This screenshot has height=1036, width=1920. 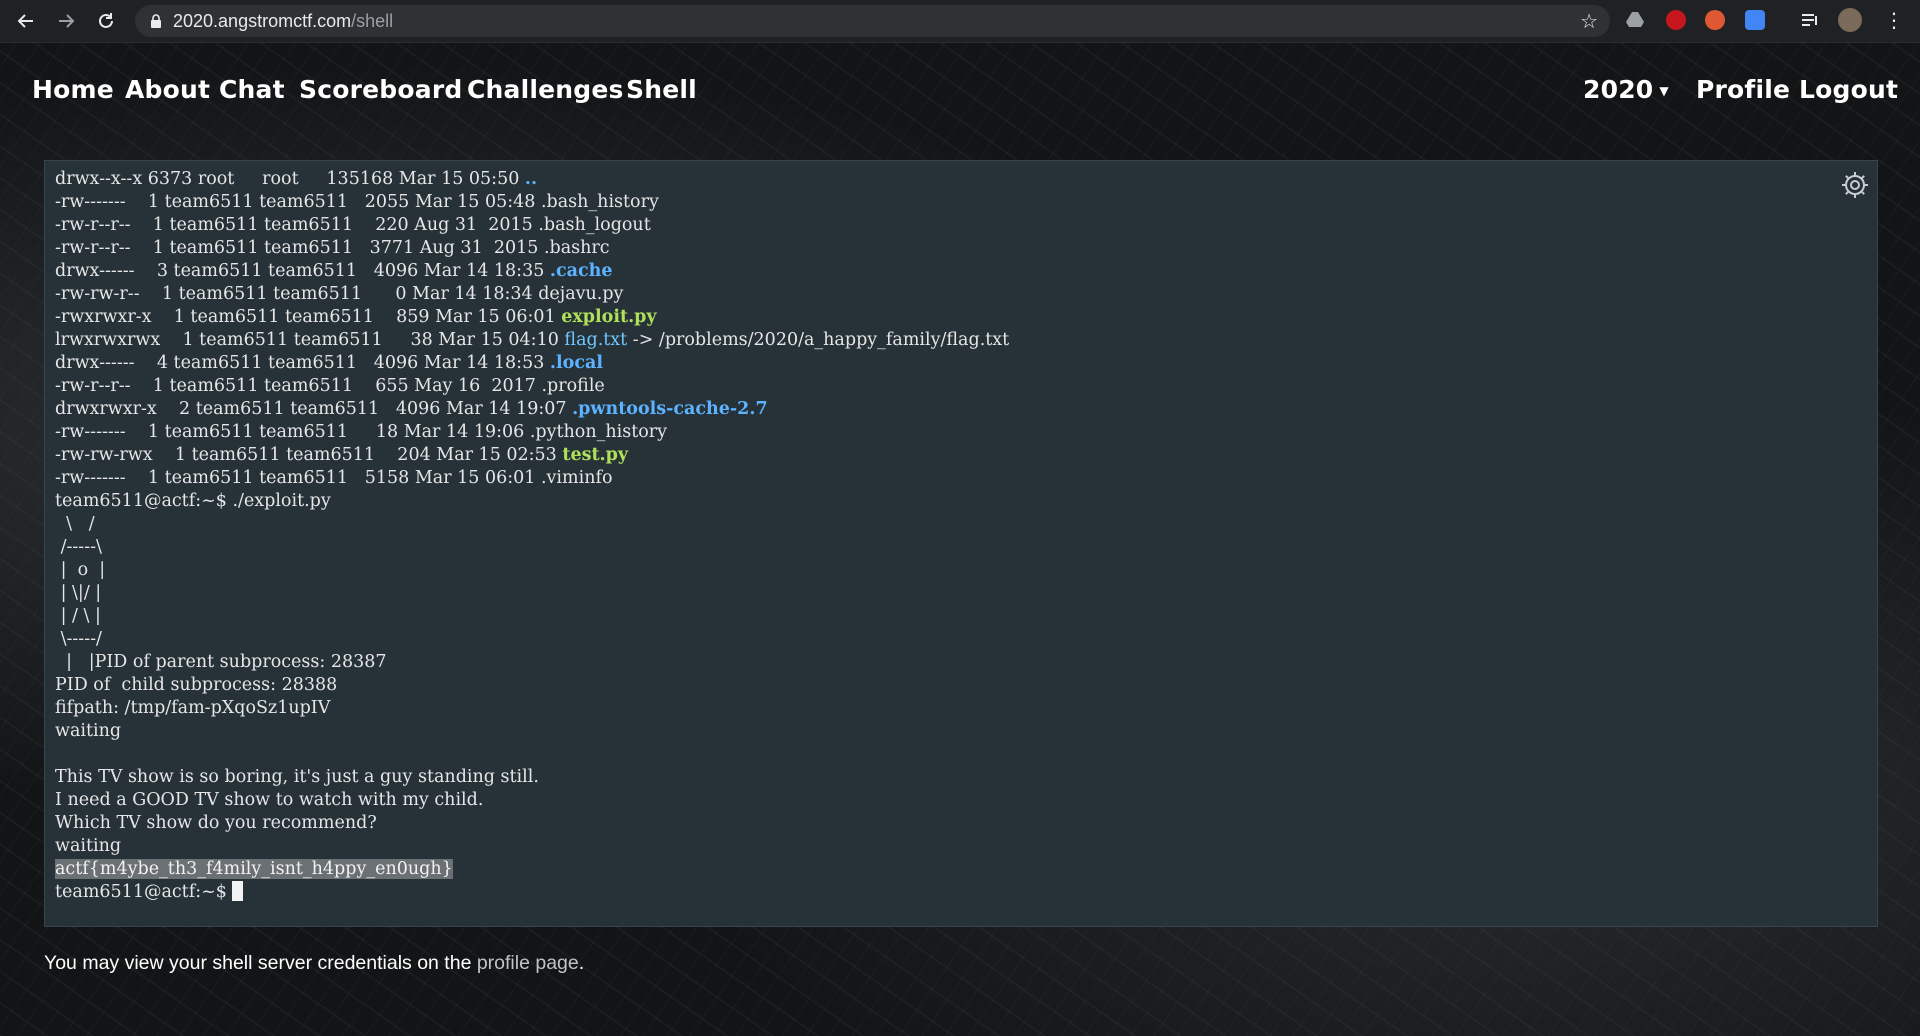 I want to click on ls-row-filename: .cache, so click(x=581, y=271).